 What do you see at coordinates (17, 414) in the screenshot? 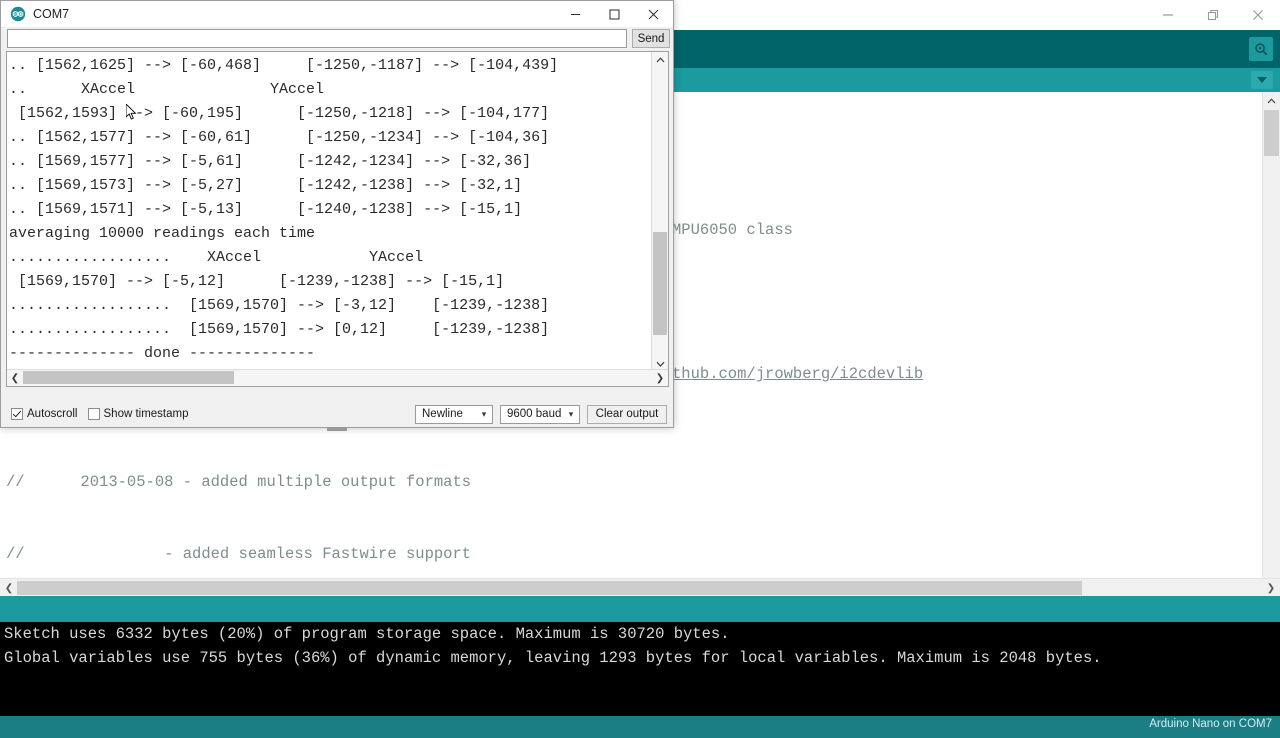
I see `autoscroll-check-box` at bounding box center [17, 414].